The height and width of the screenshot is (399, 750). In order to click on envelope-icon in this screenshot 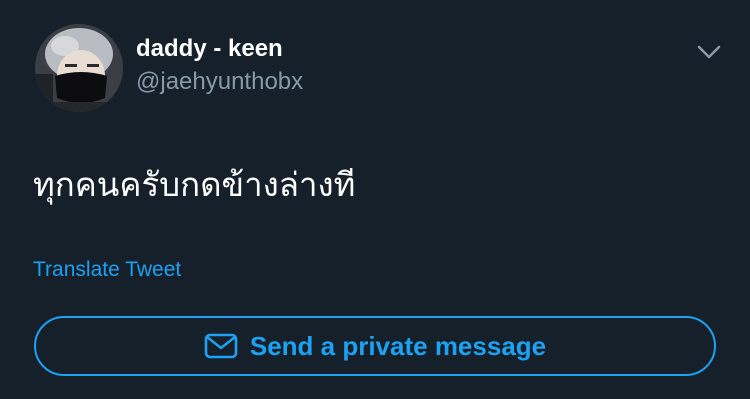, I will do `click(221, 346)`.